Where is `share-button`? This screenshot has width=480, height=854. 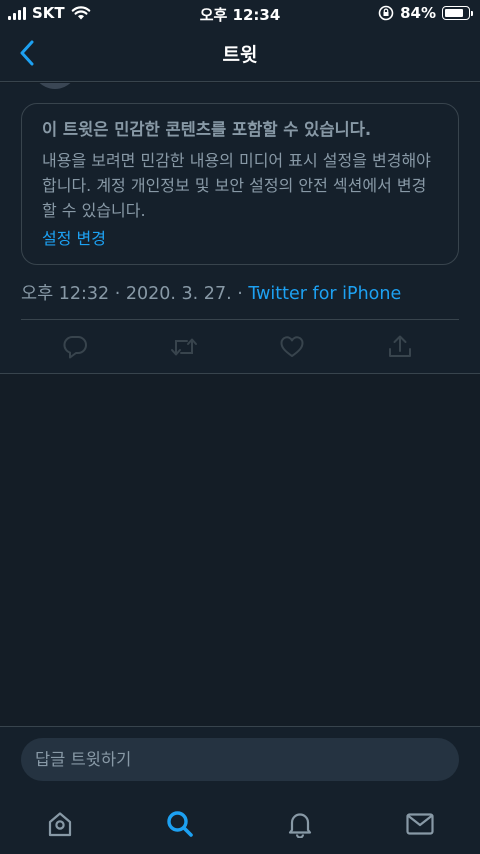 share-button is located at coordinates (400, 347).